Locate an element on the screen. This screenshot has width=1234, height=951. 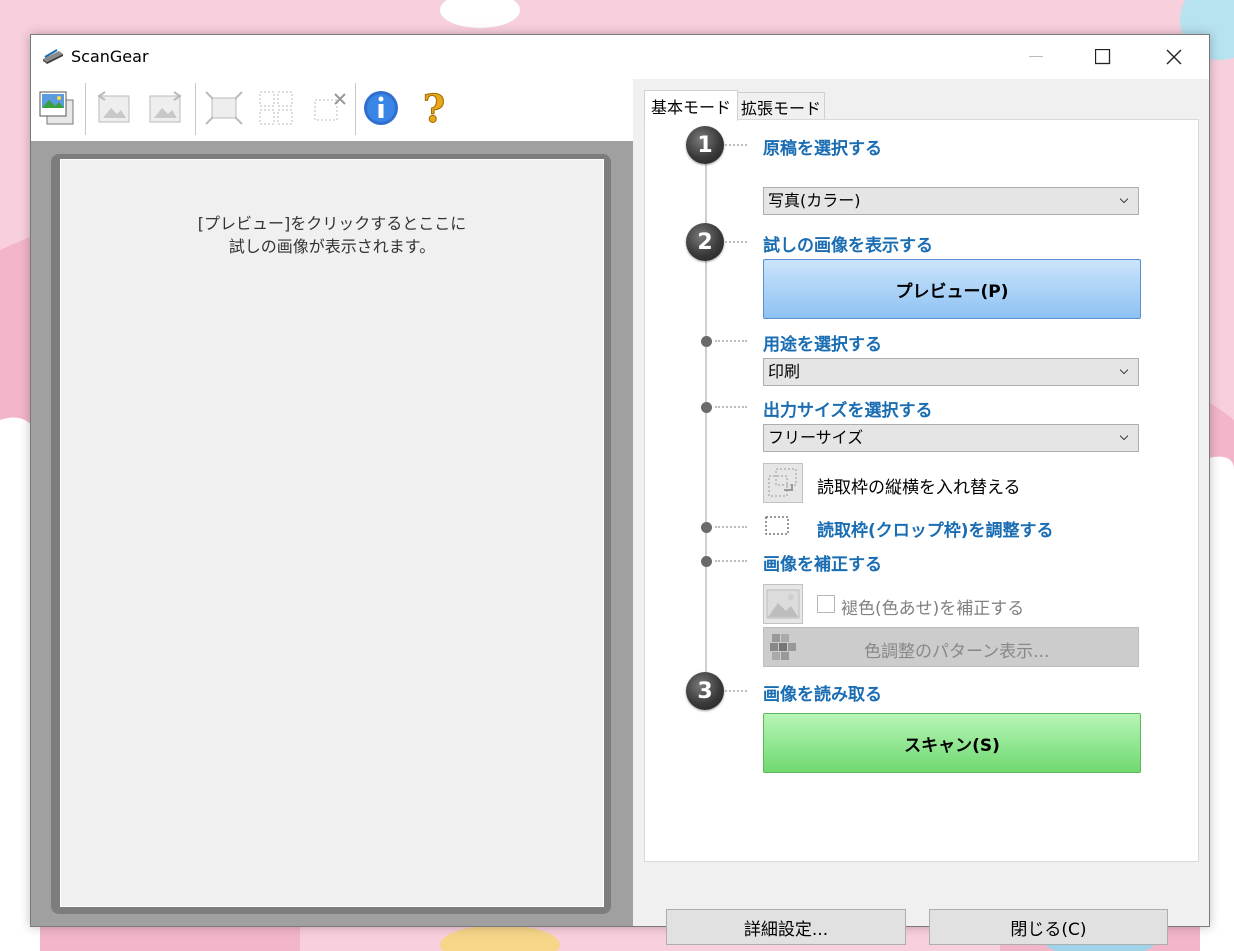
preview-message-line1: [プレビュー]をクリックするとここに is located at coordinates (332, 223).